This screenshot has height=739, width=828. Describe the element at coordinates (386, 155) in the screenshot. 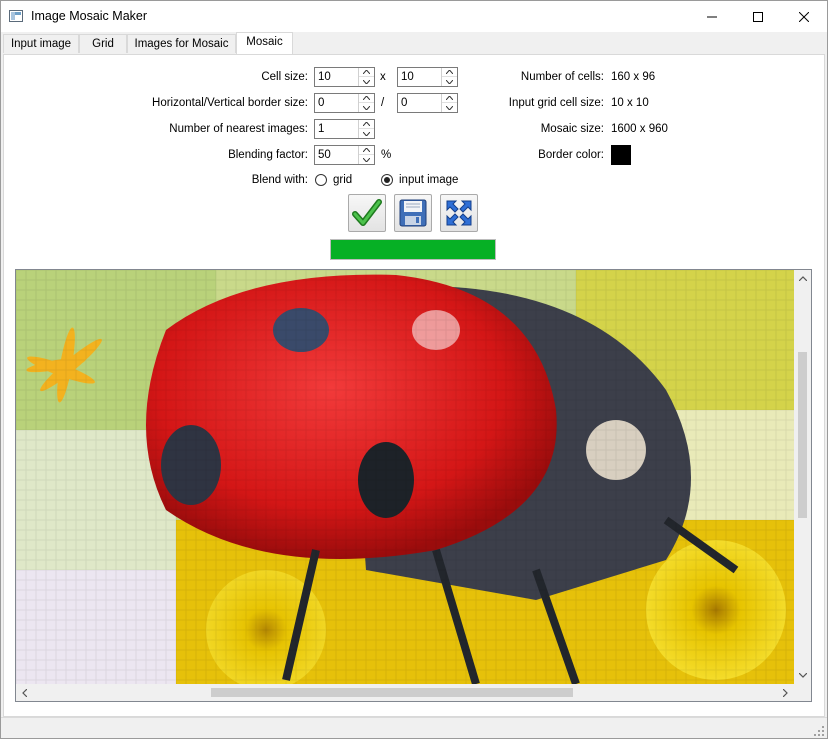

I see `blending-unit: %` at that location.